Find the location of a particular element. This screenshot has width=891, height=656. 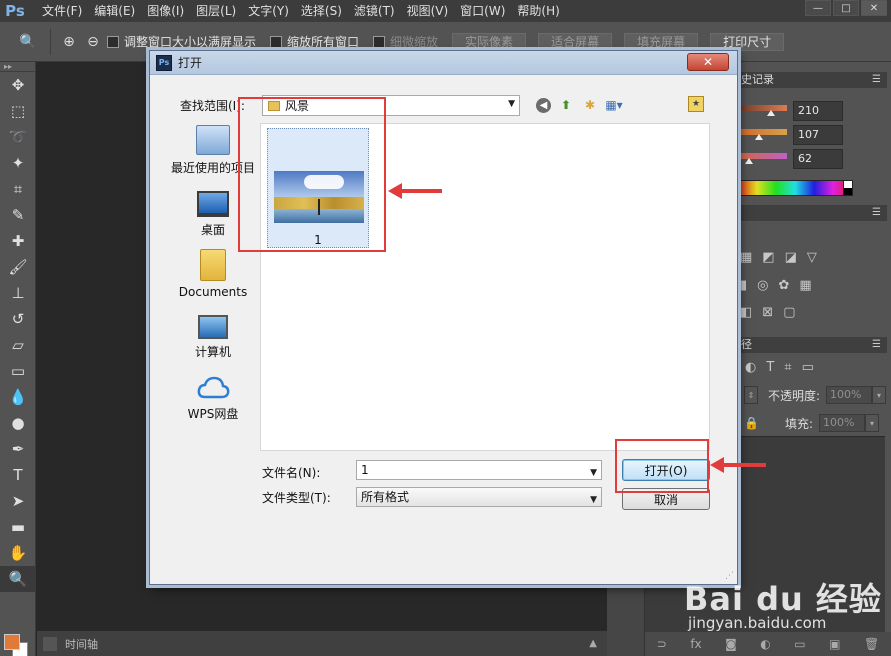

blue-value-field: 62 is located at coordinates (818, 159).